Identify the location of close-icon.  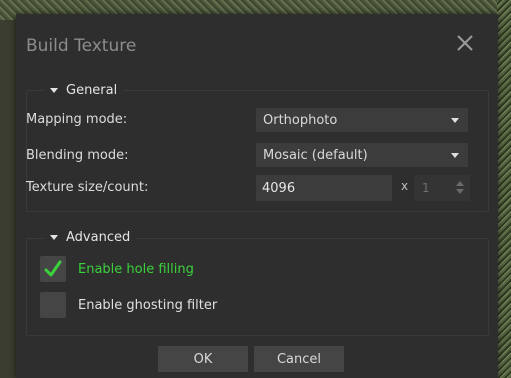
(465, 45).